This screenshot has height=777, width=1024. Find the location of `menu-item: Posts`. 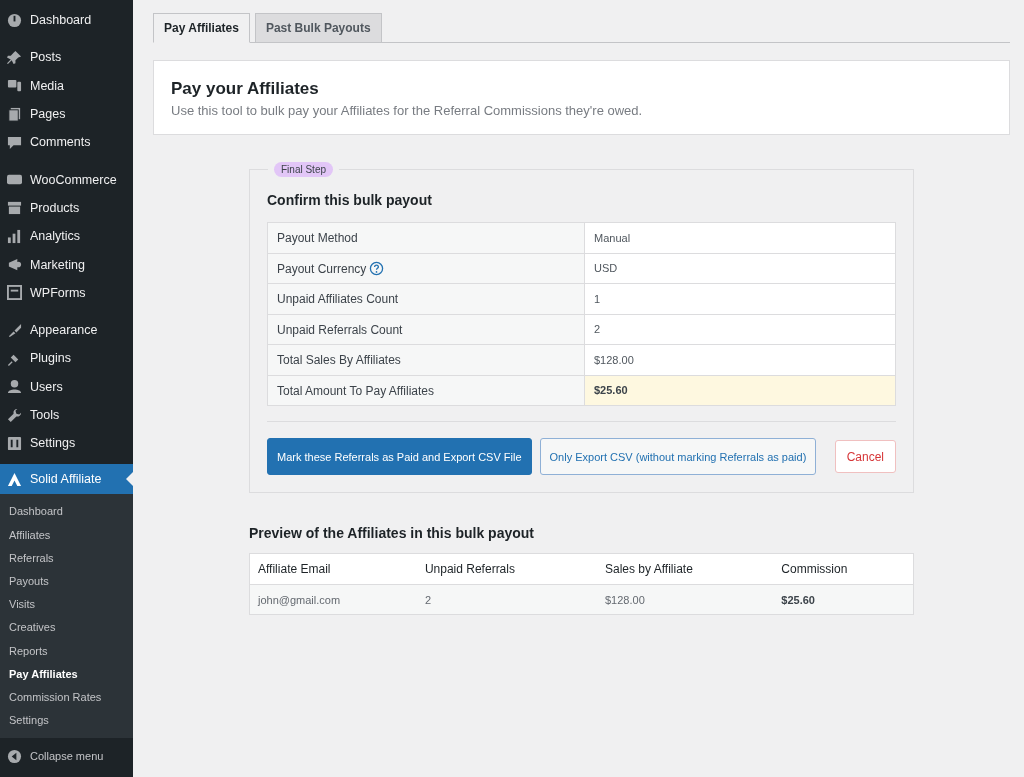

menu-item: Posts is located at coordinates (66, 57).